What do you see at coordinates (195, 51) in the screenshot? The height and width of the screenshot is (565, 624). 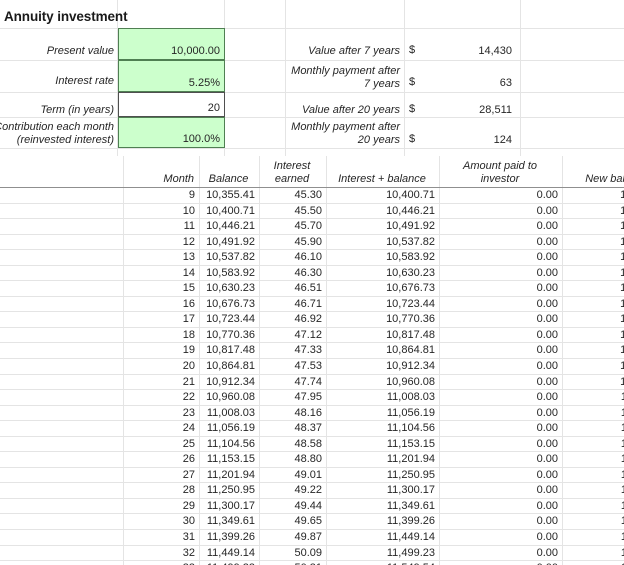 I see `input-present-value-text: 10,000.00` at bounding box center [195, 51].